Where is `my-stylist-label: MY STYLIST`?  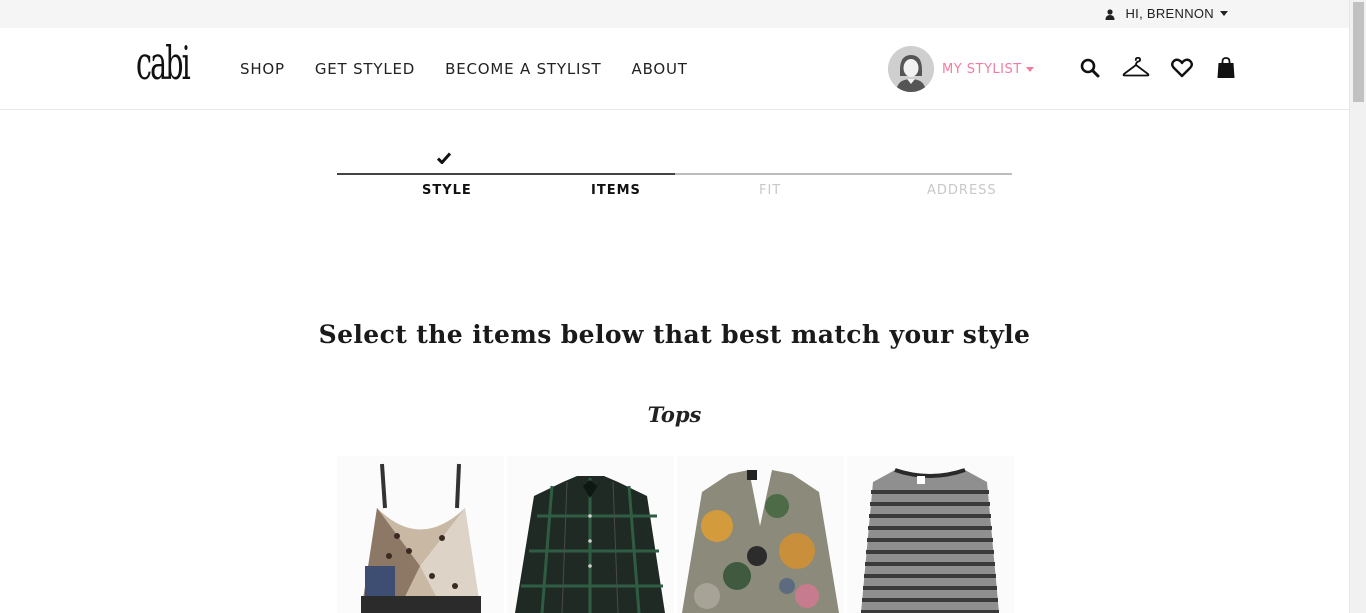 my-stylist-label: MY STYLIST is located at coordinates (982, 69).